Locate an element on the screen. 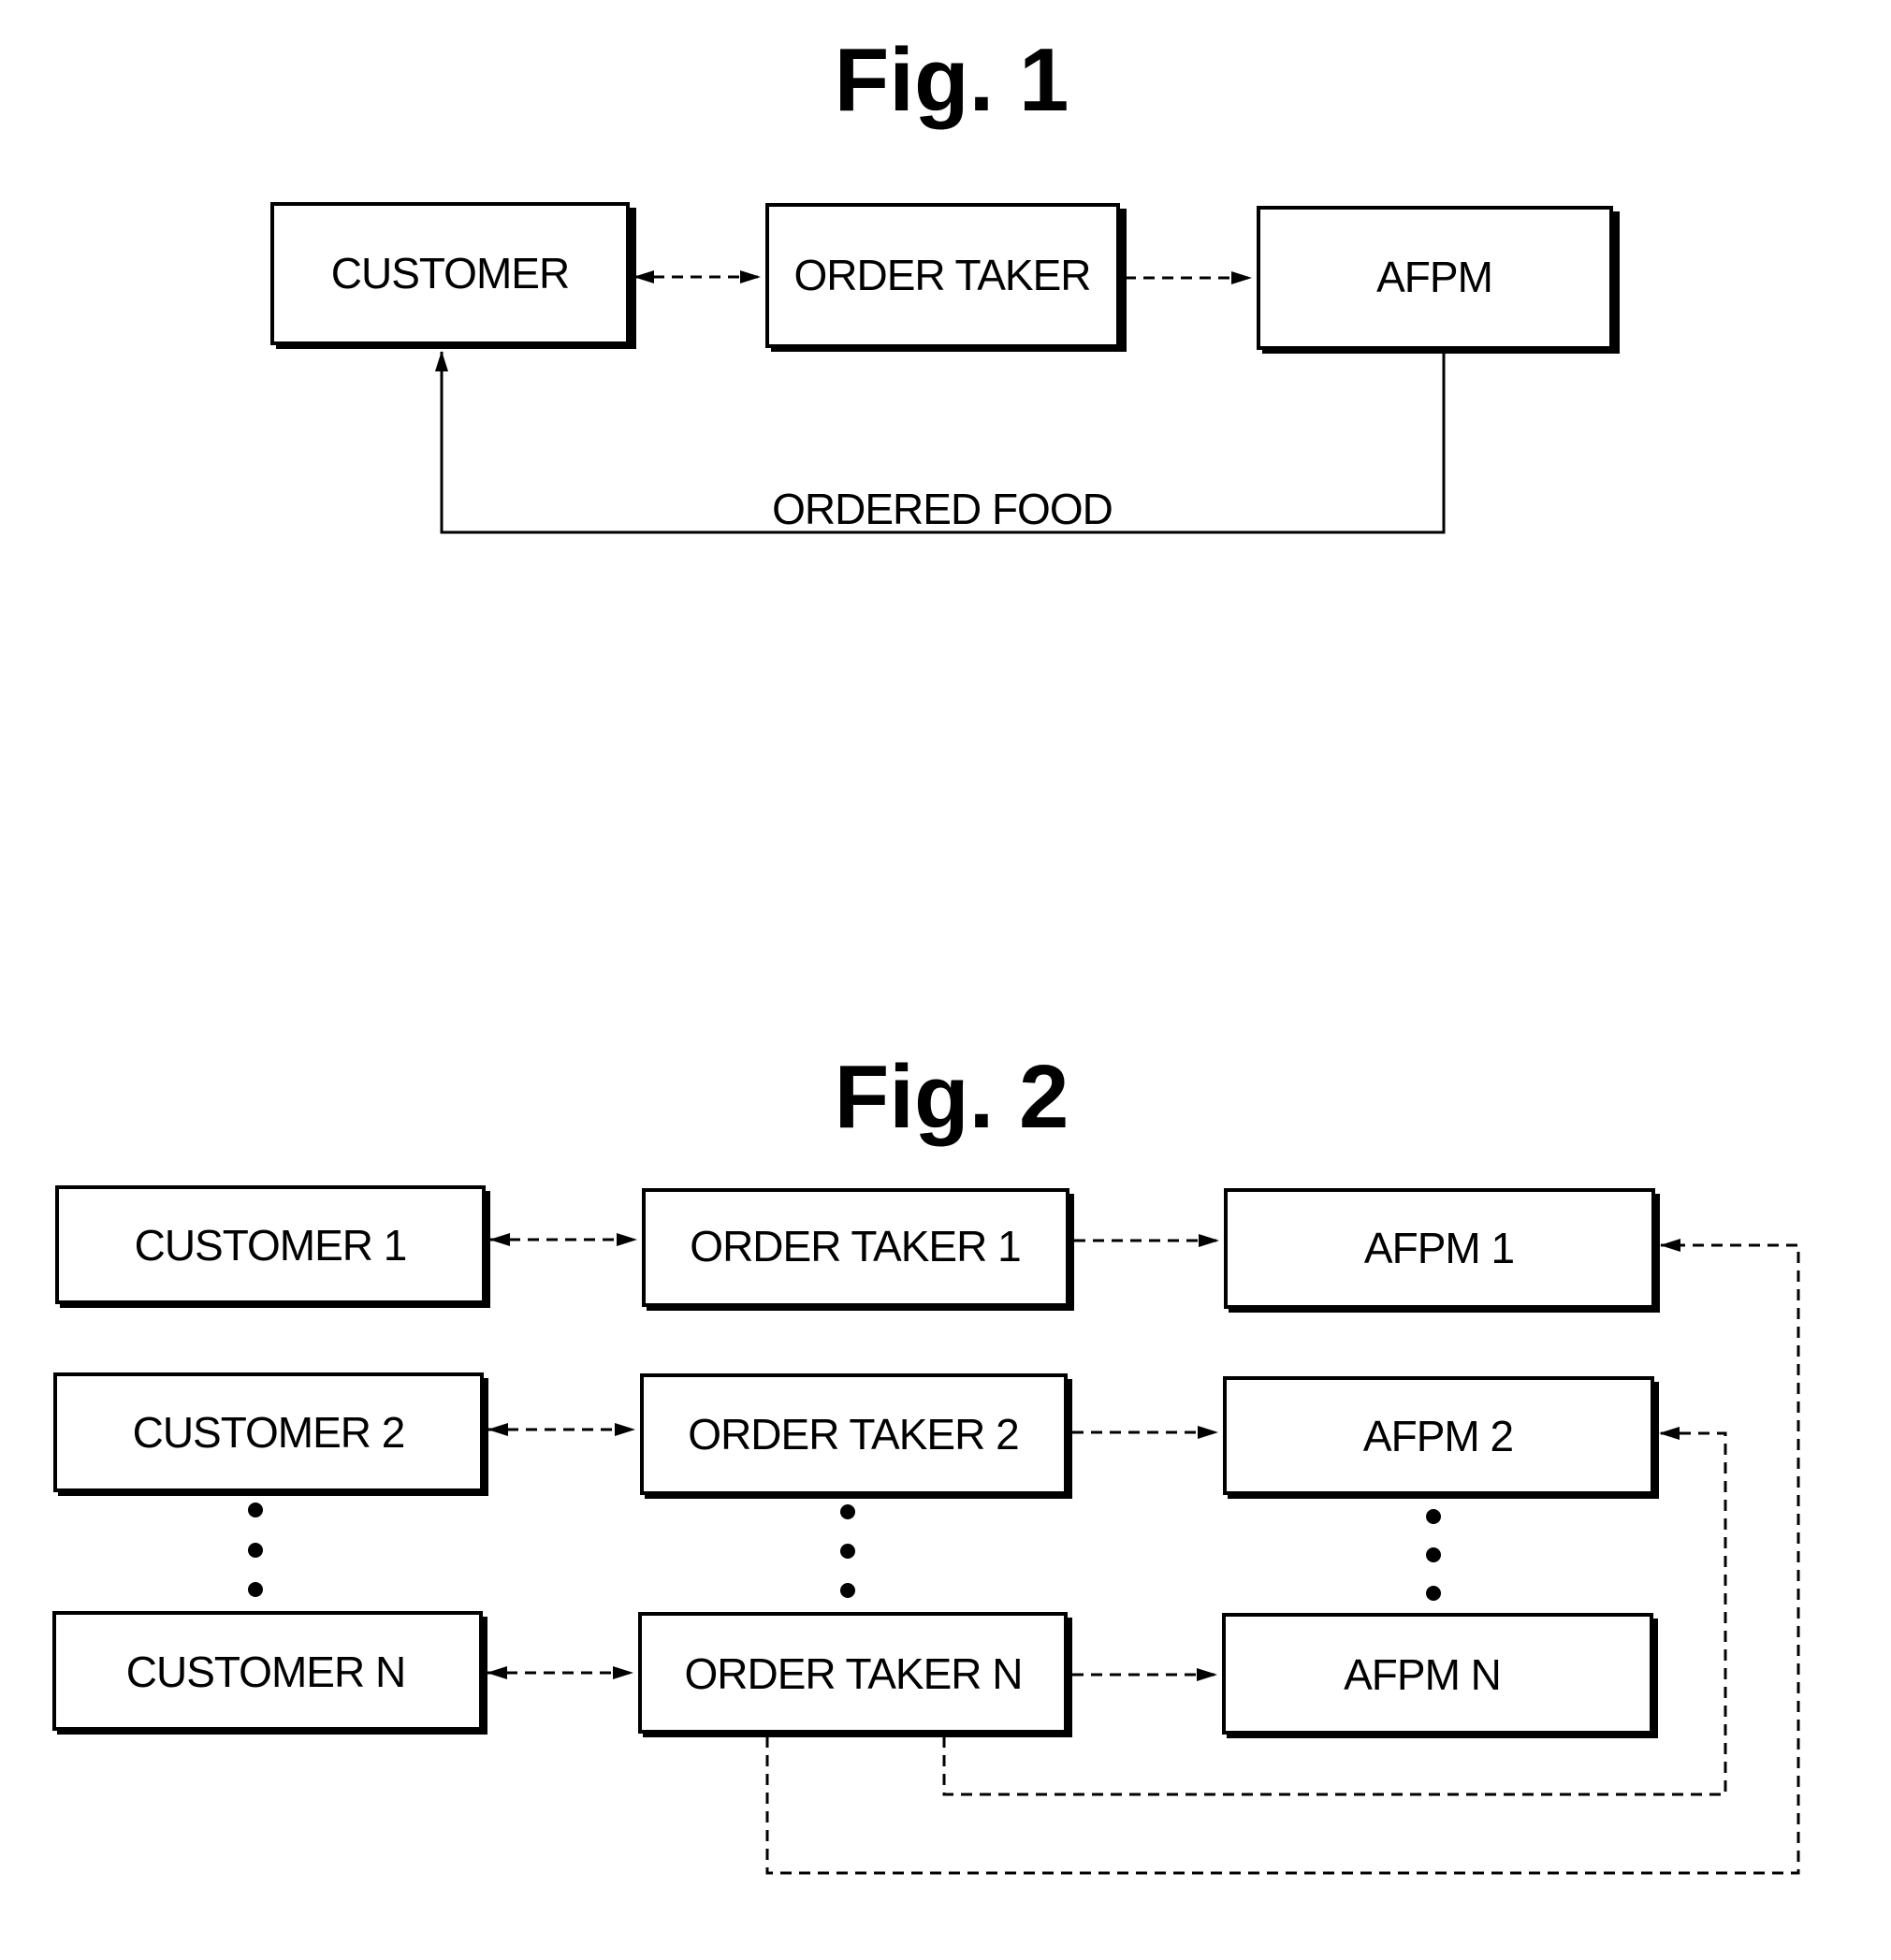  ordered-food-label: ORDERED FOOD is located at coordinates (943, 509).